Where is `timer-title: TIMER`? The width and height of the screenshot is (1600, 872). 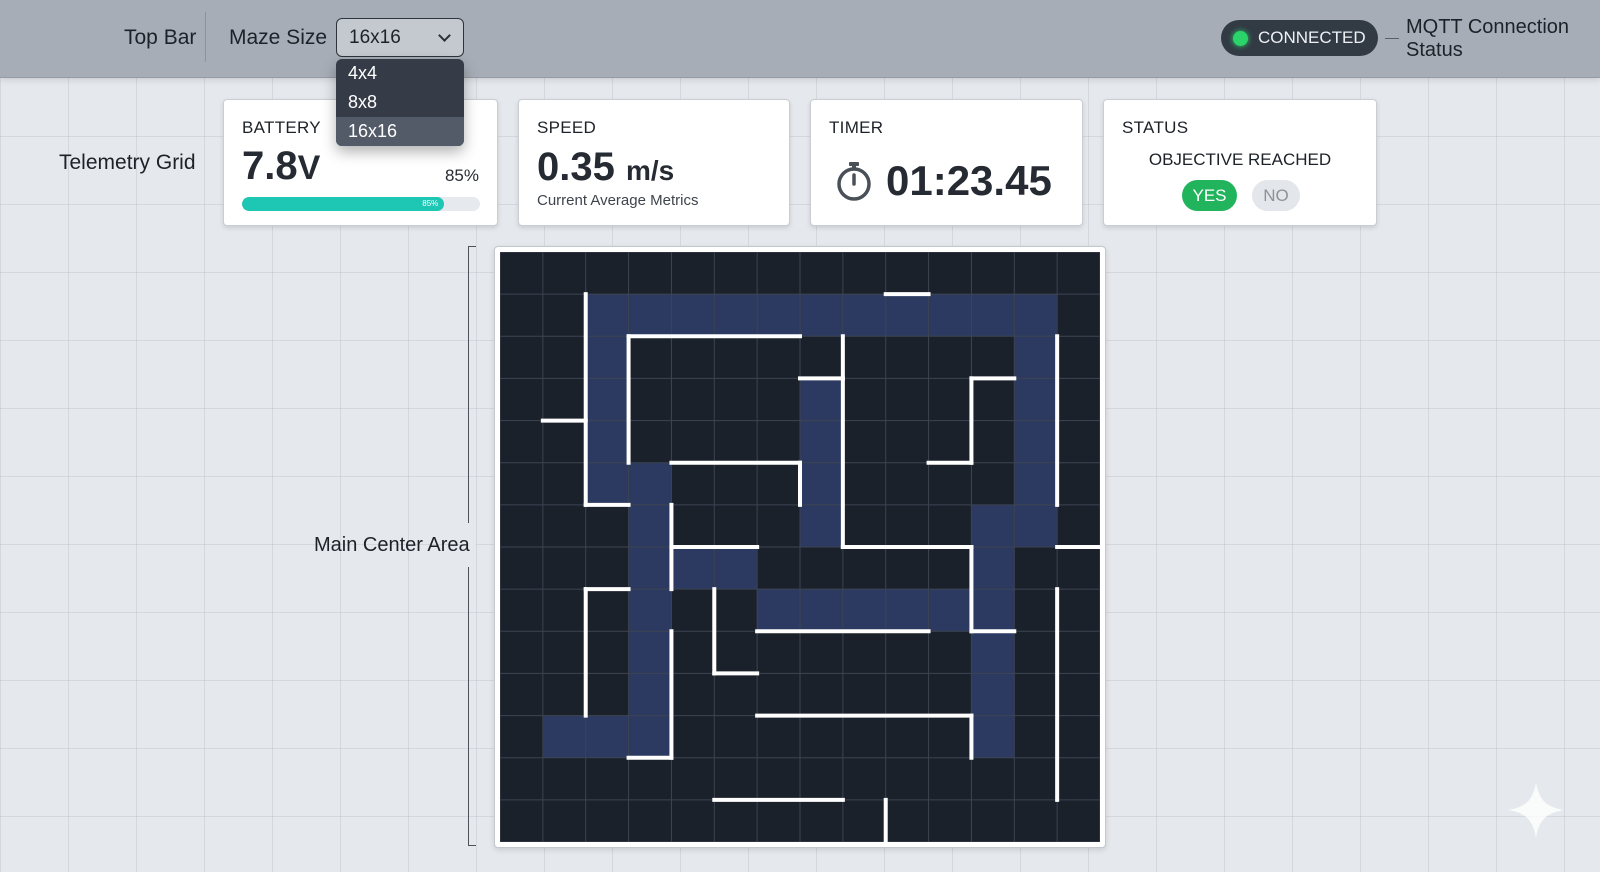 timer-title: TIMER is located at coordinates (856, 127).